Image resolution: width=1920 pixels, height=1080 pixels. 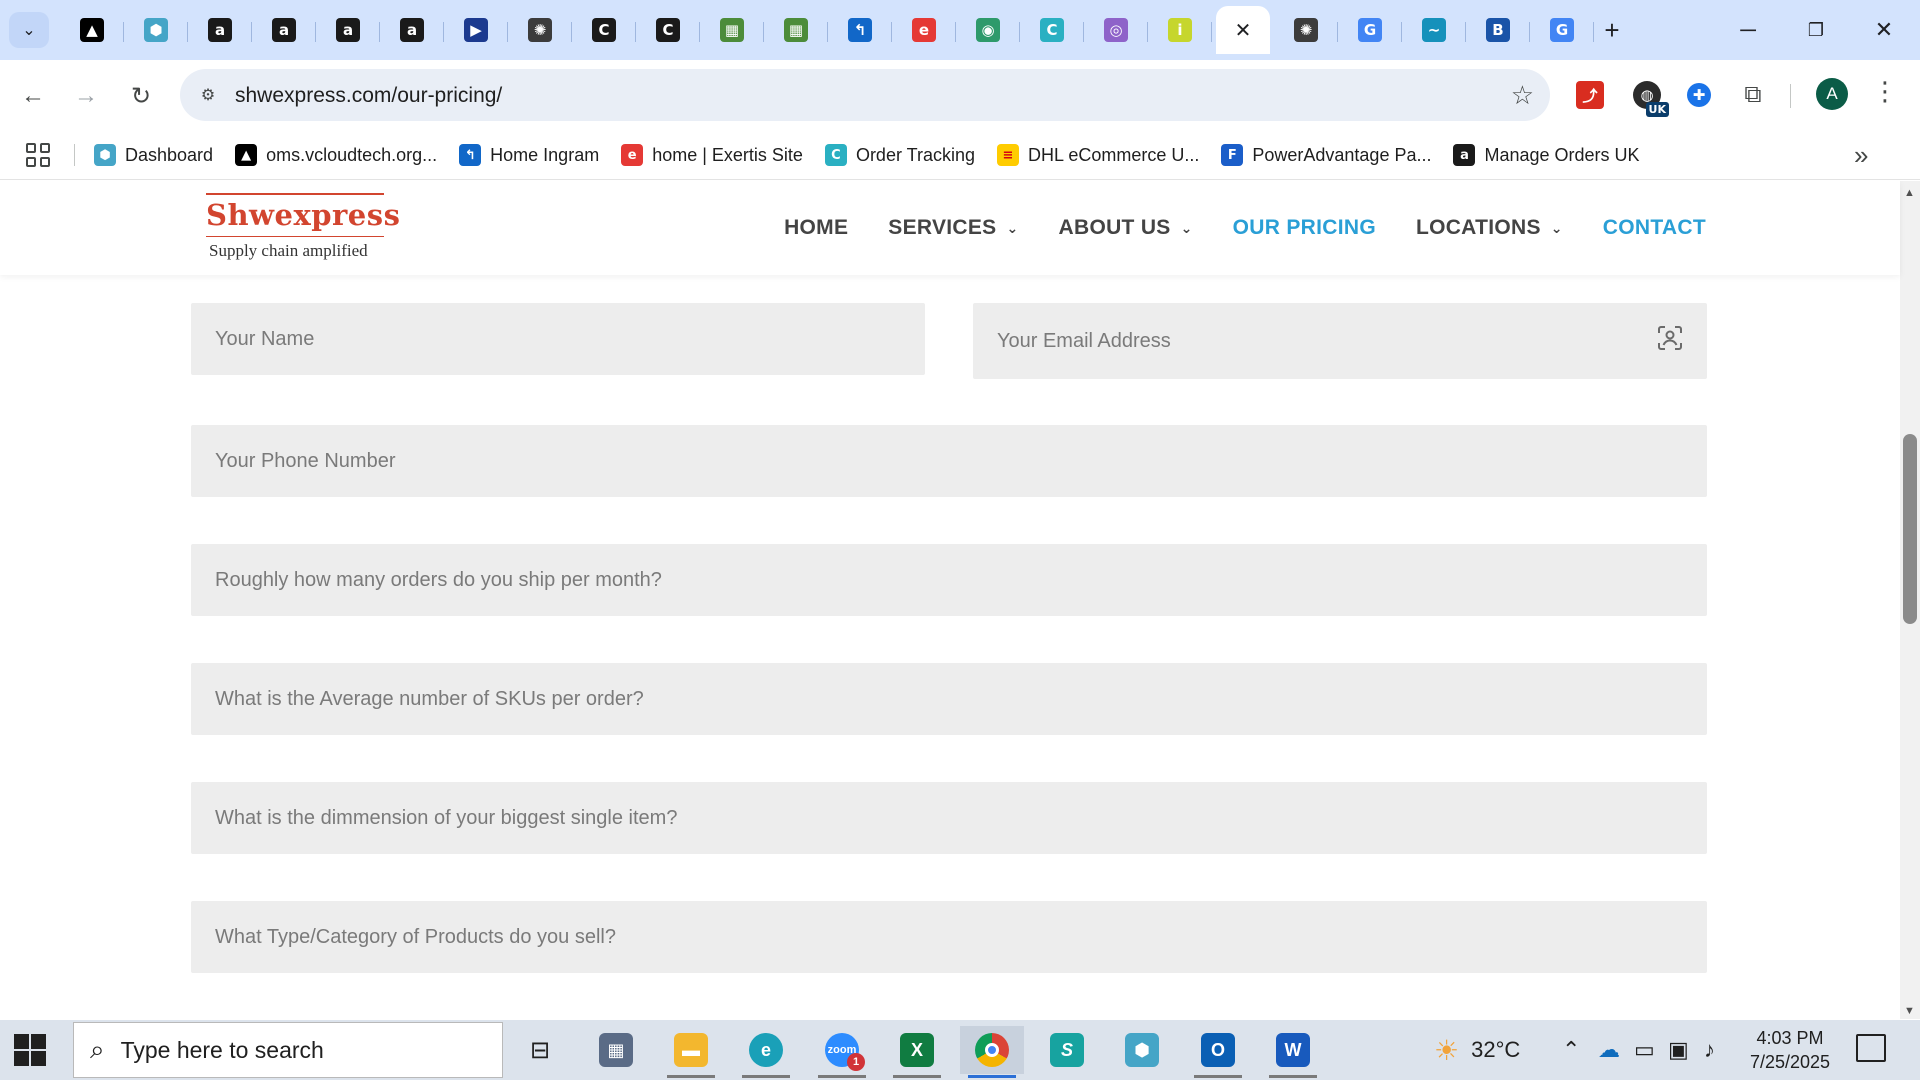 I want to click on site-info-button: ⚙, so click(x=208, y=95).